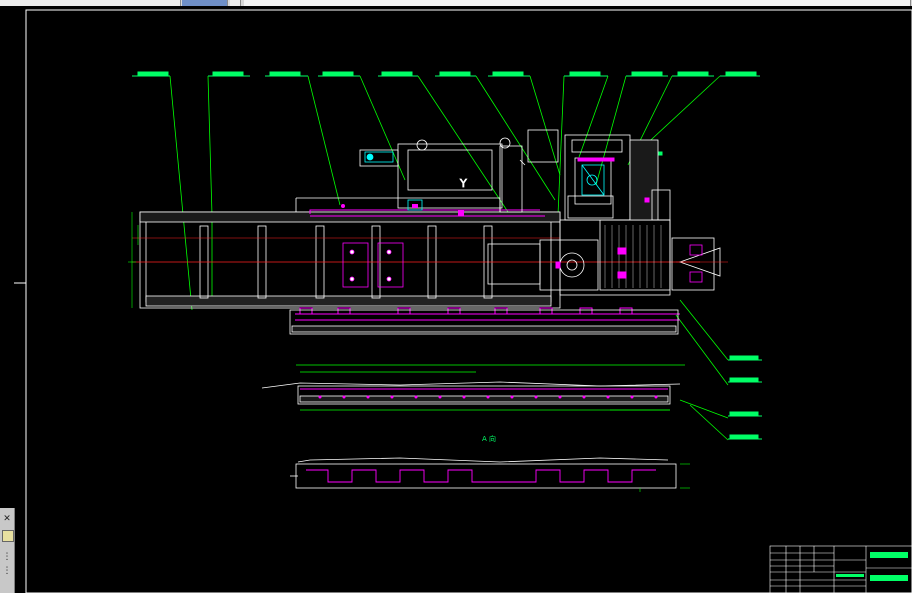 The width and height of the screenshot is (912, 593). Describe the element at coordinates (459, 171) in the screenshot. I see `motor-assembly: Y` at that location.